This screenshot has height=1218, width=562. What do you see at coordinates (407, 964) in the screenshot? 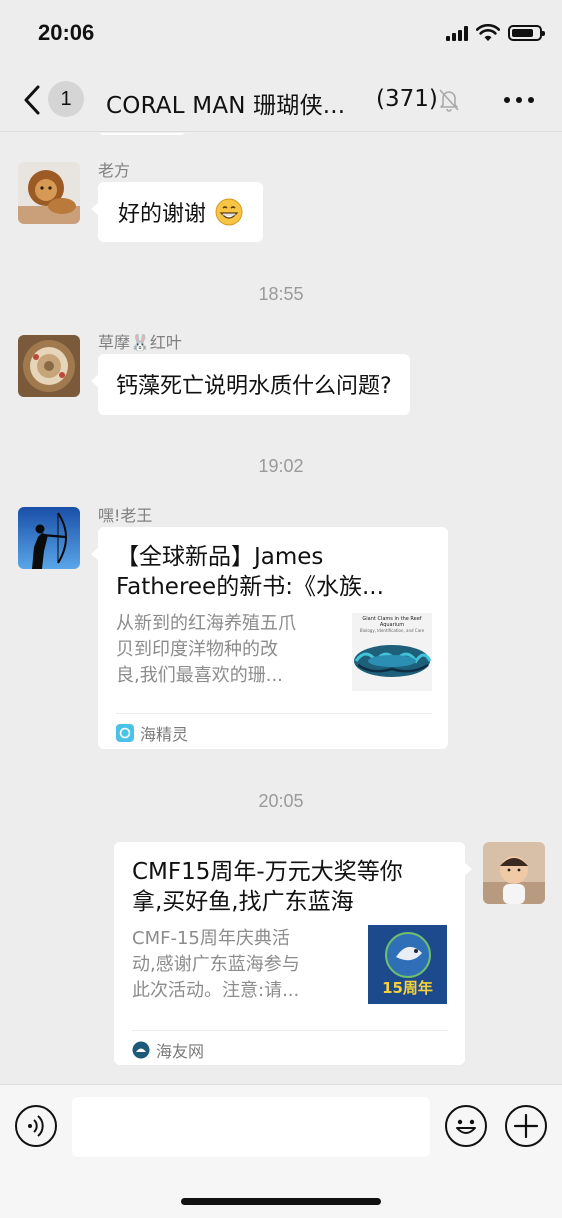
I see `card-thumbnail: 15周年` at bounding box center [407, 964].